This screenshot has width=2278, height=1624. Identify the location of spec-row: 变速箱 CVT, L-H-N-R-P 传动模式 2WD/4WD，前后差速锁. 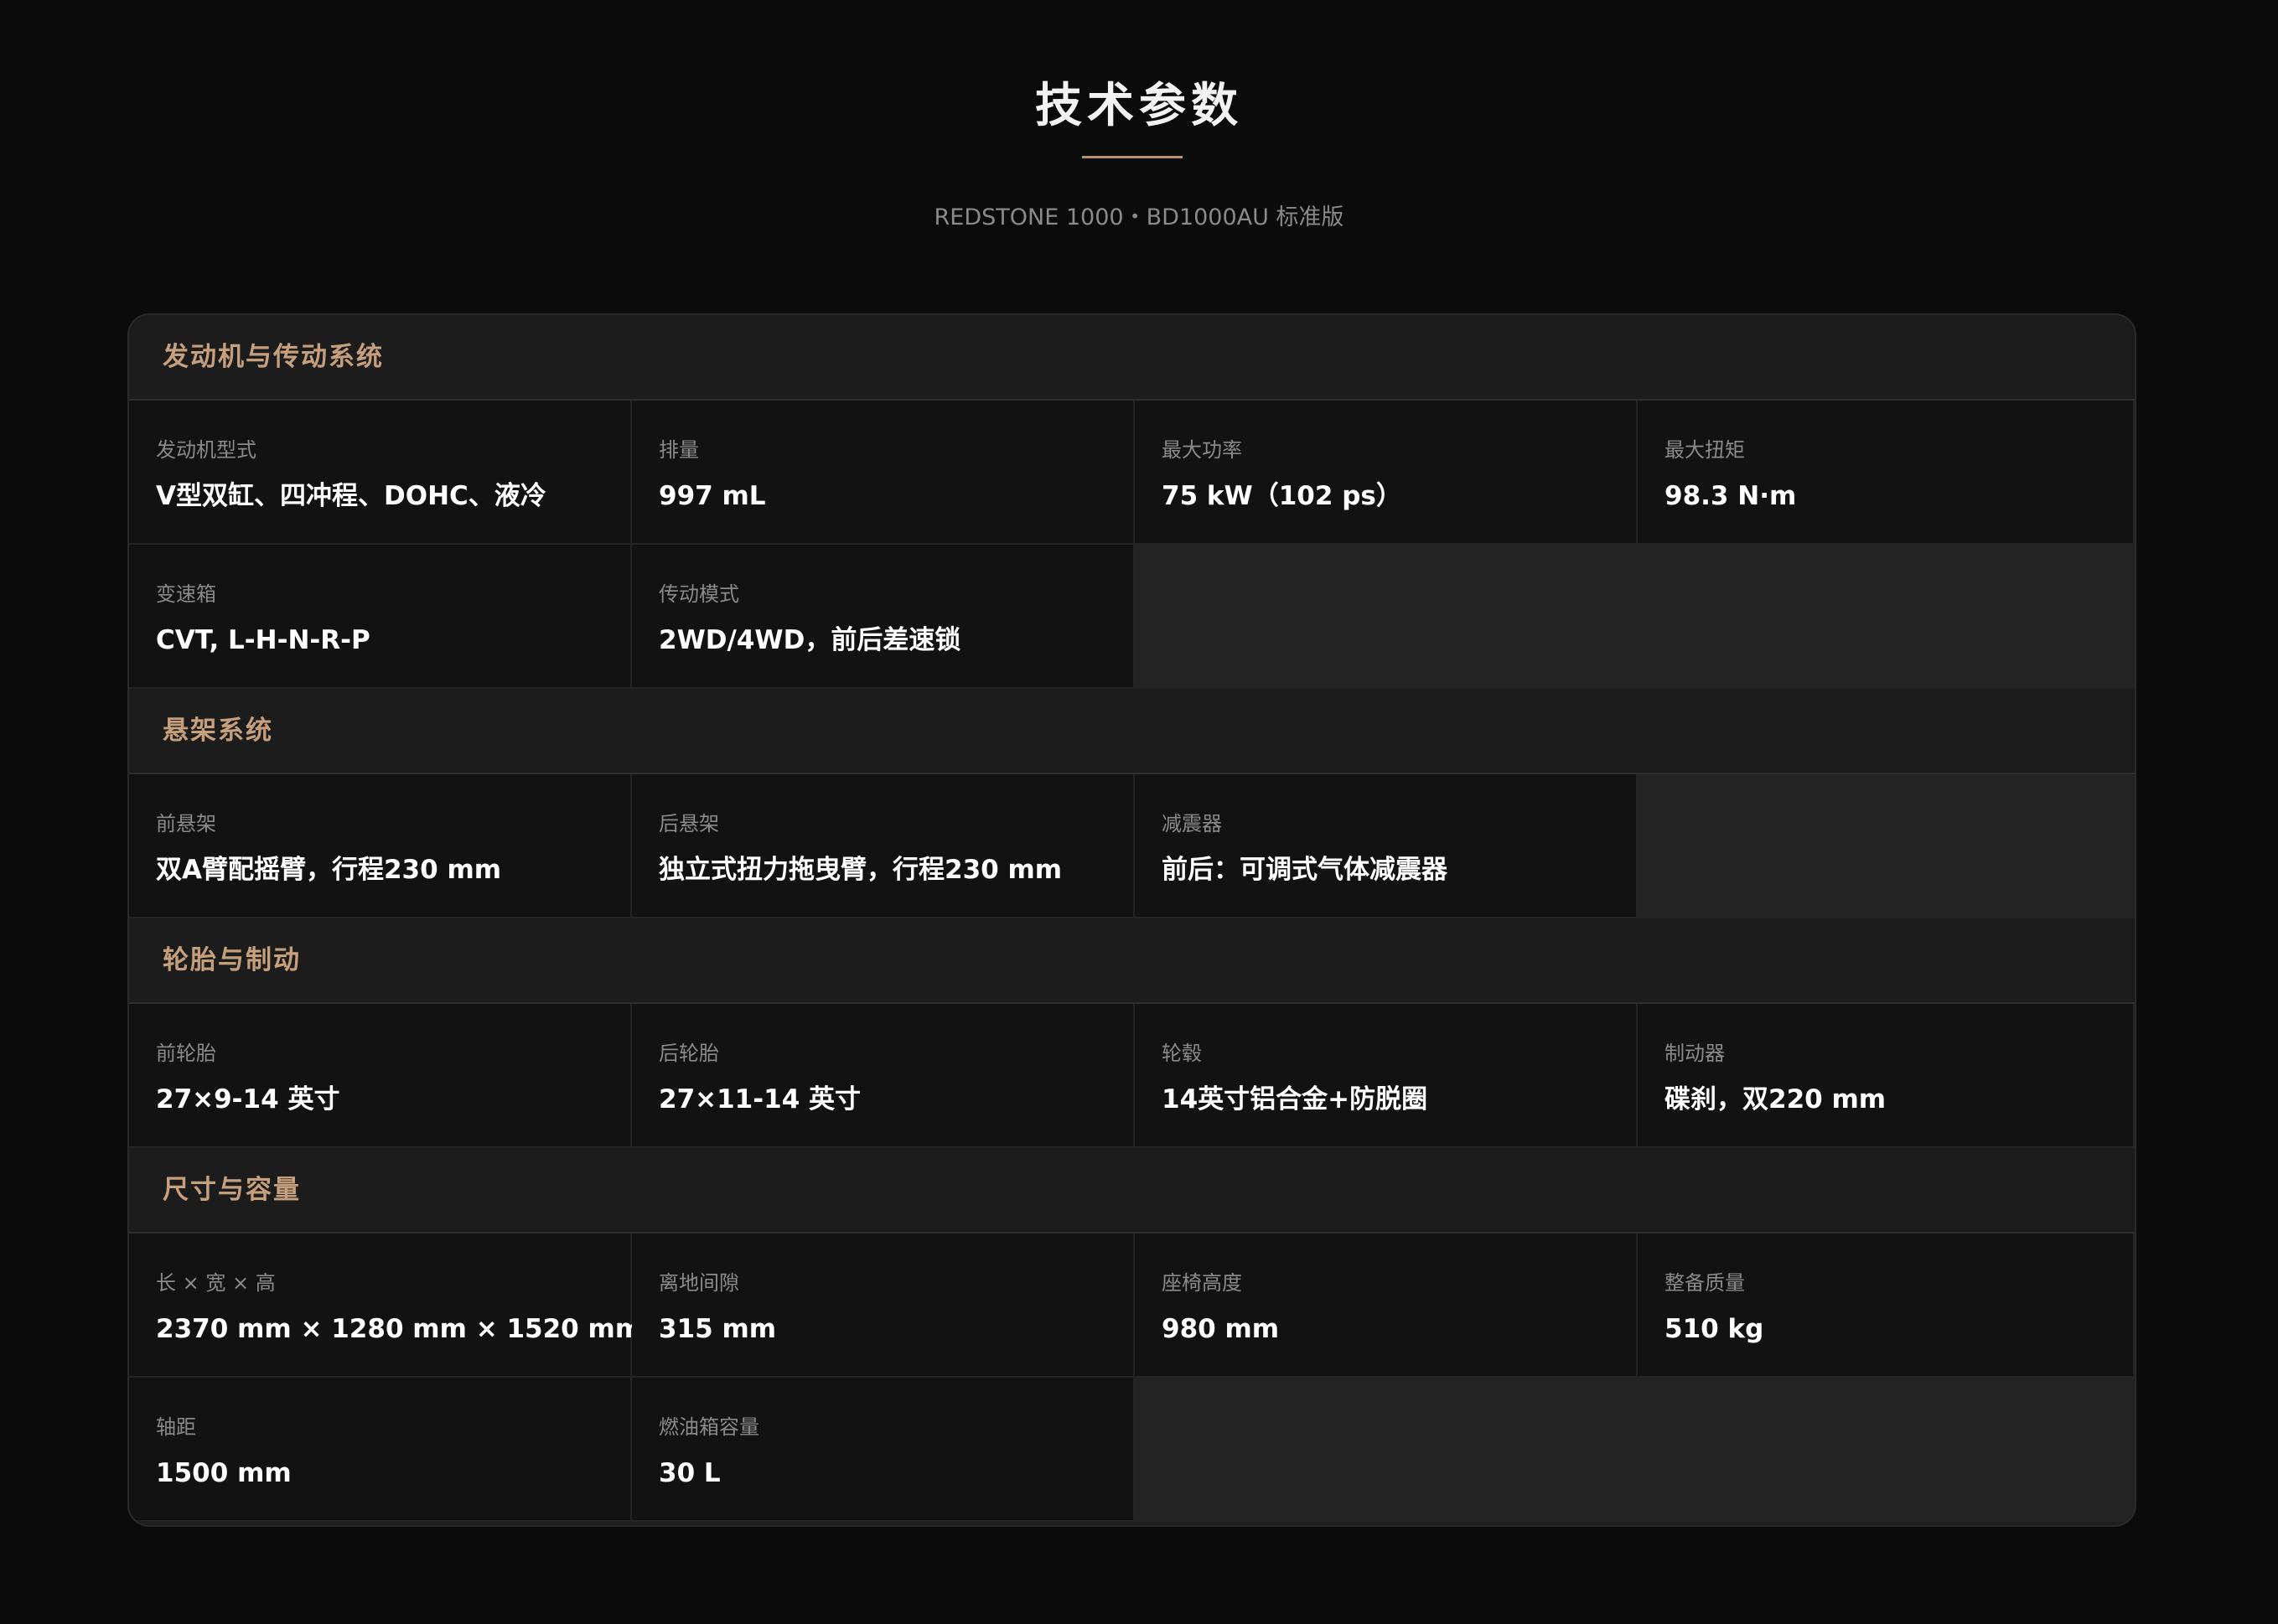
(1132, 617).